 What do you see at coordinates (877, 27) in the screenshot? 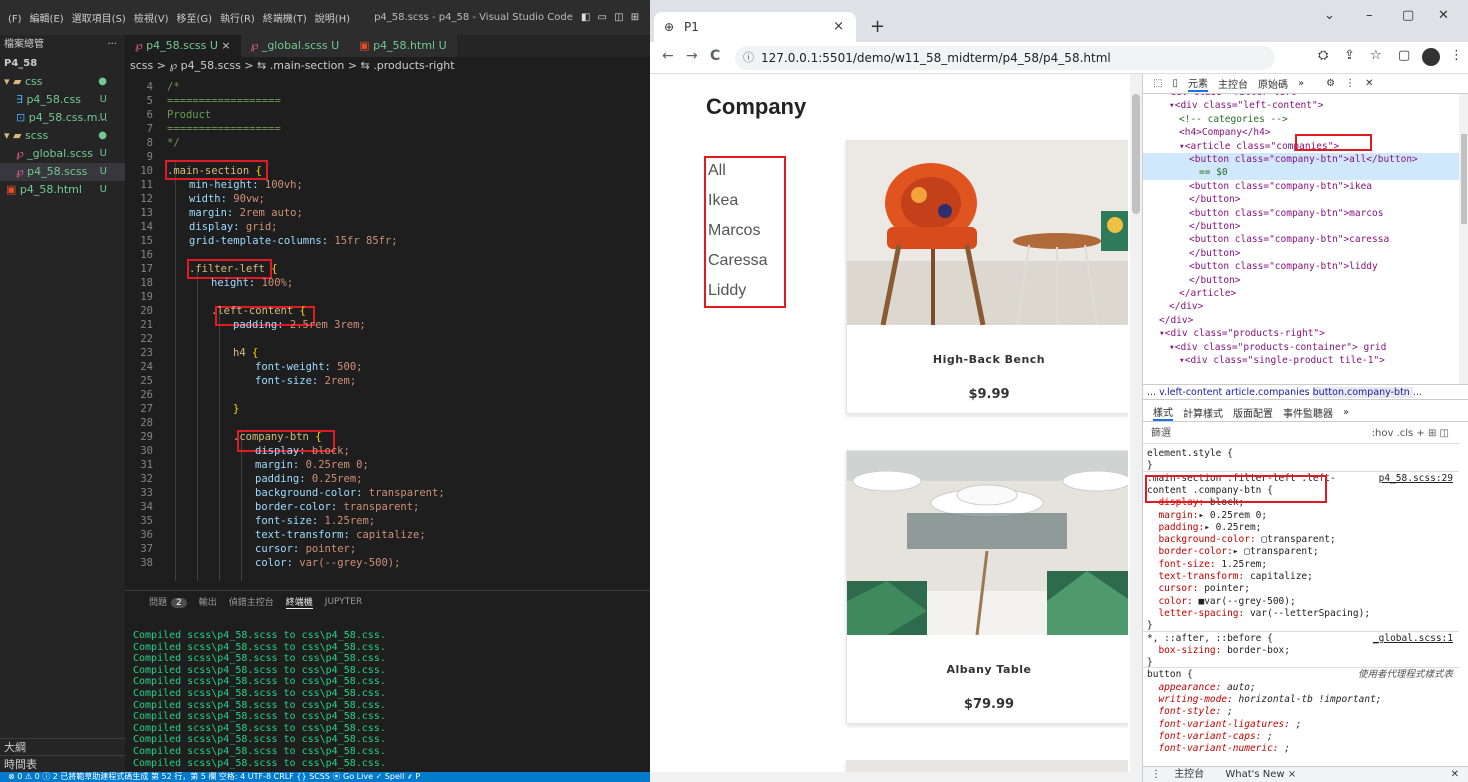
I see `new-tab-button: +` at bounding box center [877, 27].